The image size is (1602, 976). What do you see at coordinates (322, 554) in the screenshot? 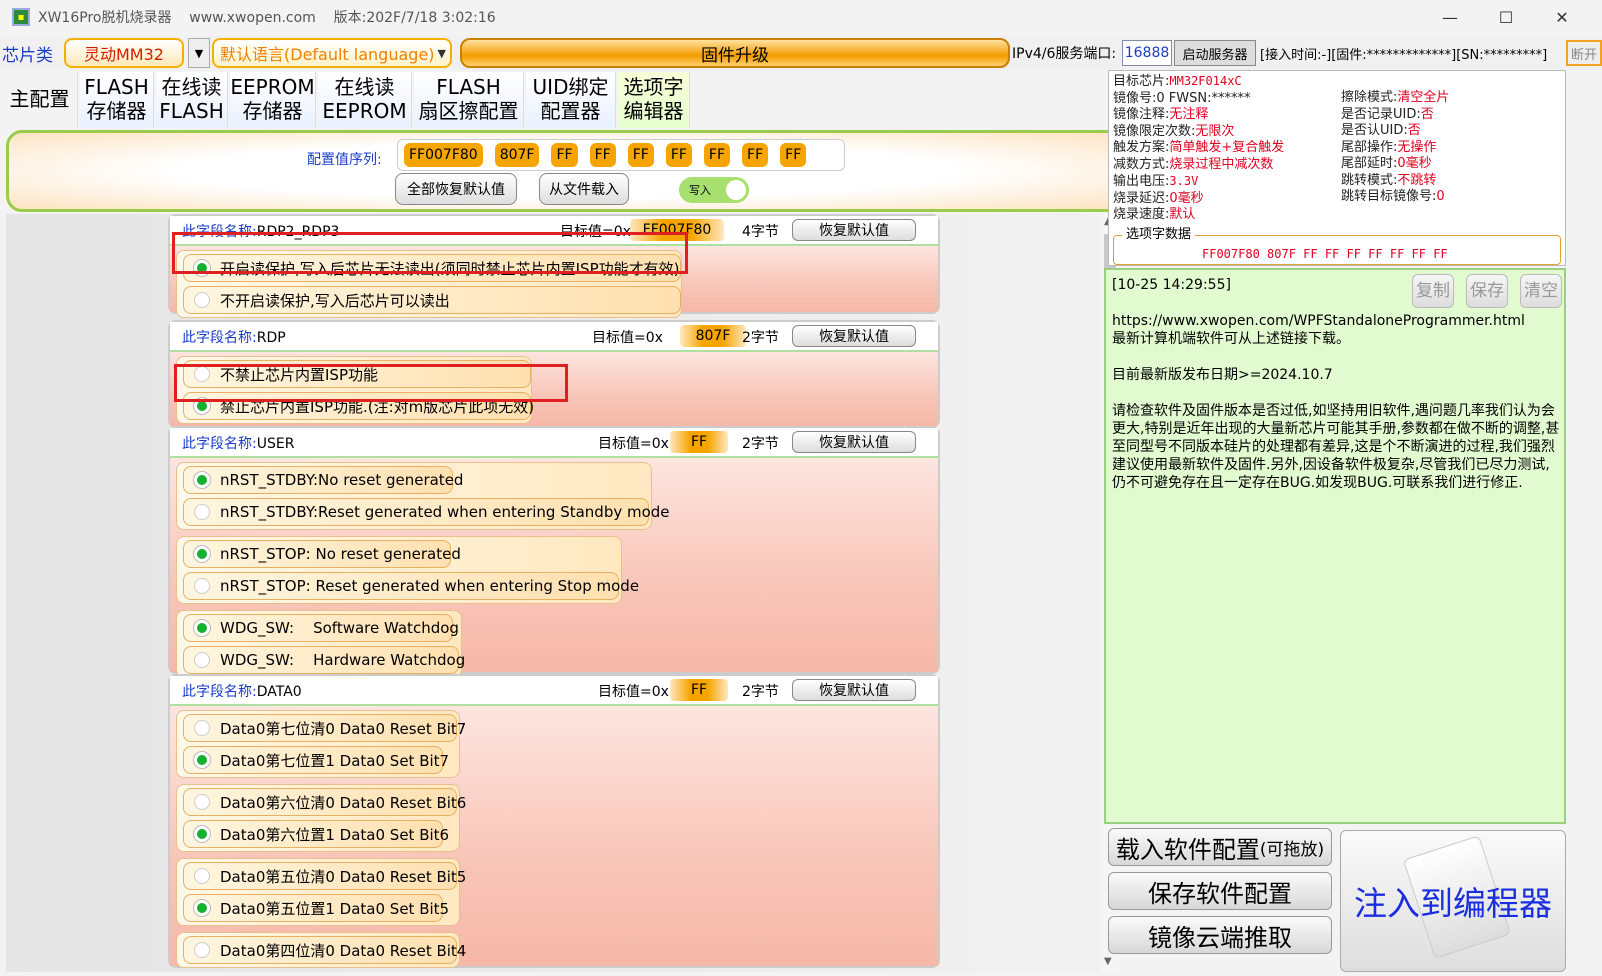
I see `option-radio-item: nRST_STOP: No reset generated` at bounding box center [322, 554].